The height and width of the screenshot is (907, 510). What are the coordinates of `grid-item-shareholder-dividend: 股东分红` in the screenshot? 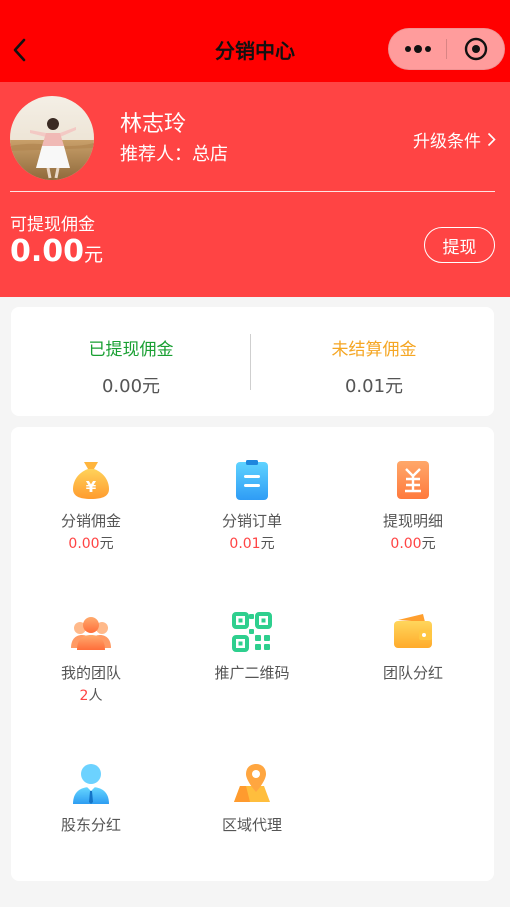 It's located at (91, 798).